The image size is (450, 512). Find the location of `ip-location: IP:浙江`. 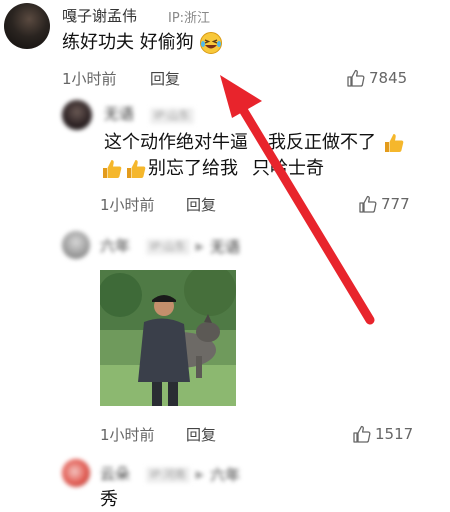

ip-location: IP:浙江 is located at coordinates (189, 18).